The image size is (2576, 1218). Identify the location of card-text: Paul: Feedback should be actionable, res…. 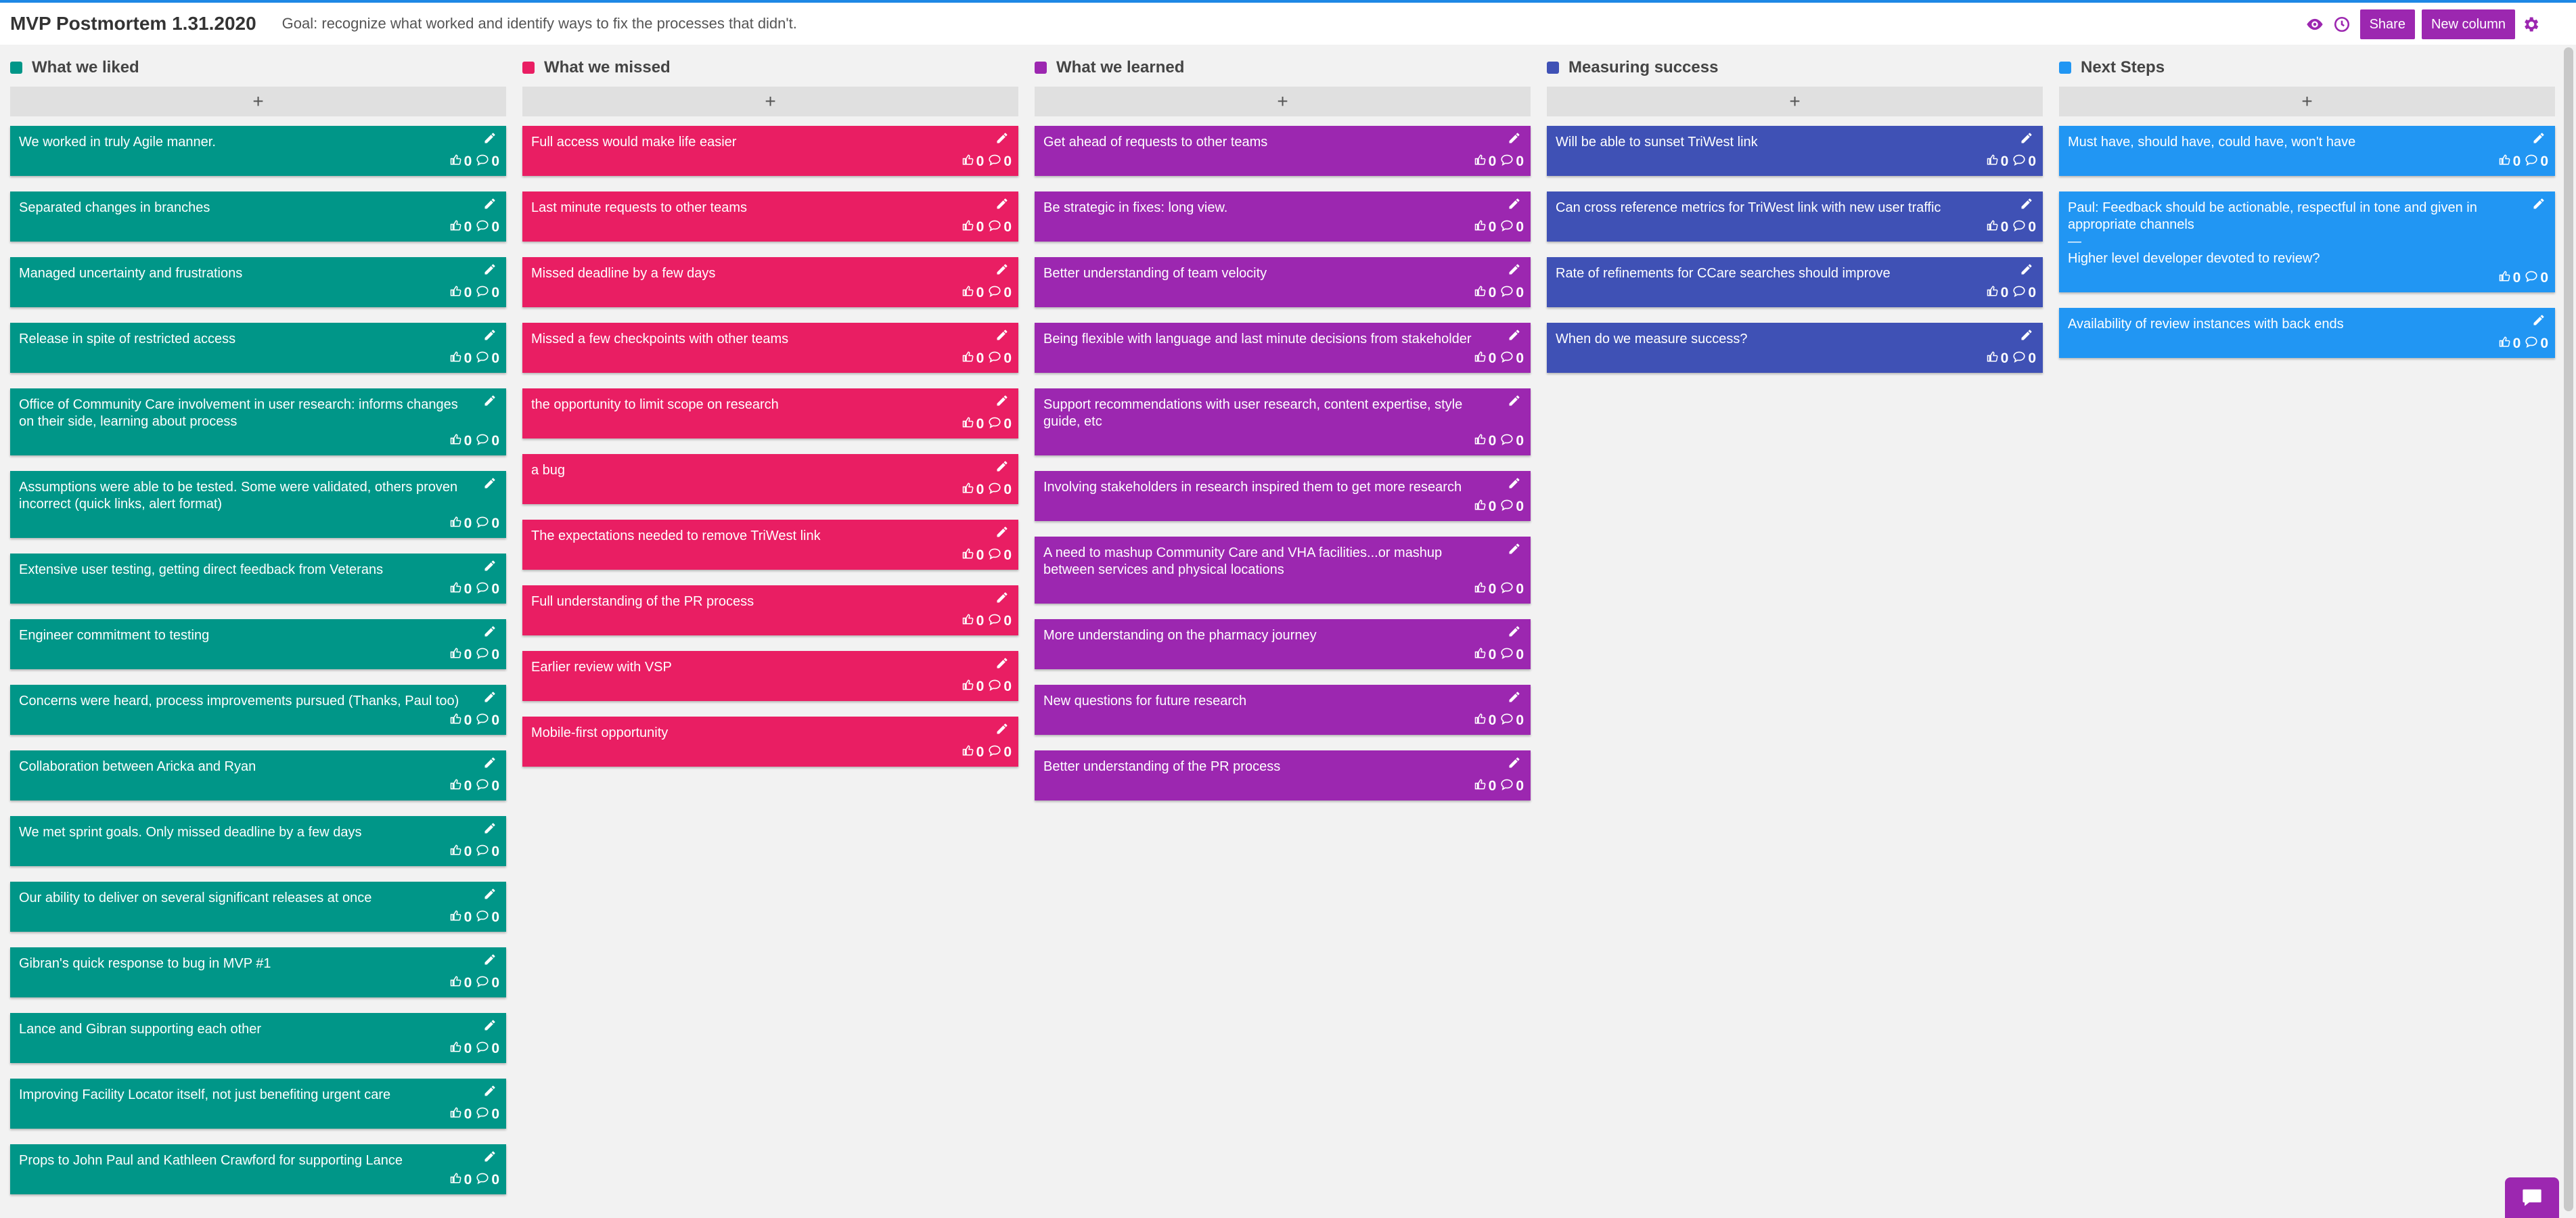
(2294, 216).